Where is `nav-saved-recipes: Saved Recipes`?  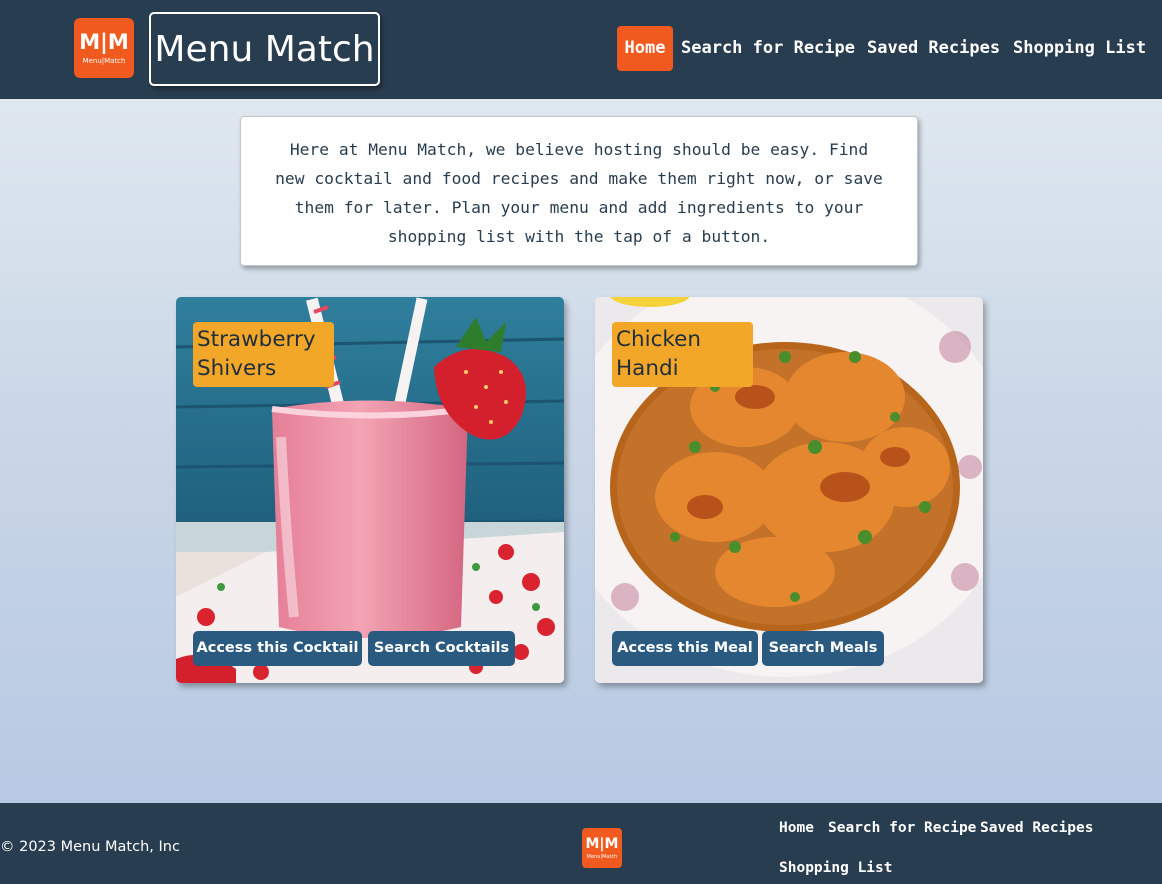
nav-saved-recipes: Saved Recipes is located at coordinates (933, 48).